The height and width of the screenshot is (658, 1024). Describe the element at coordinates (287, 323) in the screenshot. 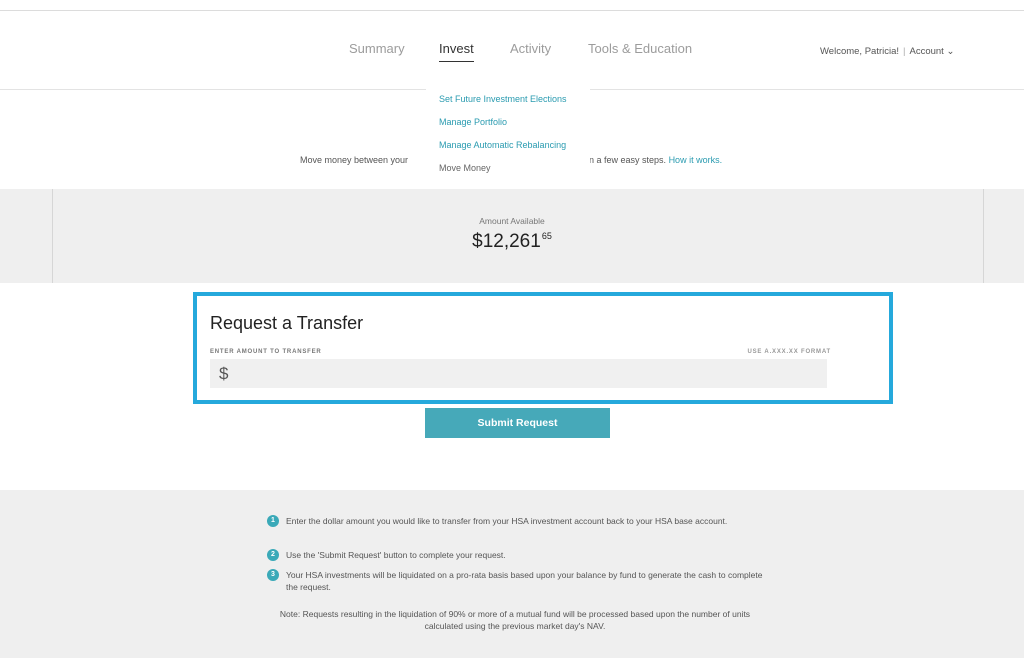

I see `transfer-title: Request a Transfer` at that location.